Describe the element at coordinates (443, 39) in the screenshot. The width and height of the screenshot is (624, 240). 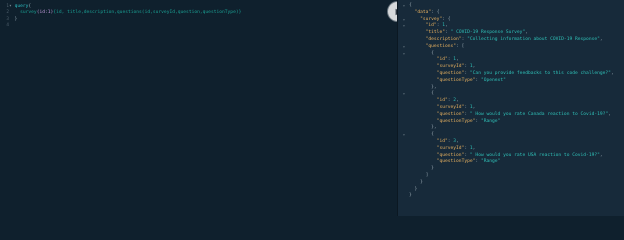
I see `json-key: "description"` at that location.